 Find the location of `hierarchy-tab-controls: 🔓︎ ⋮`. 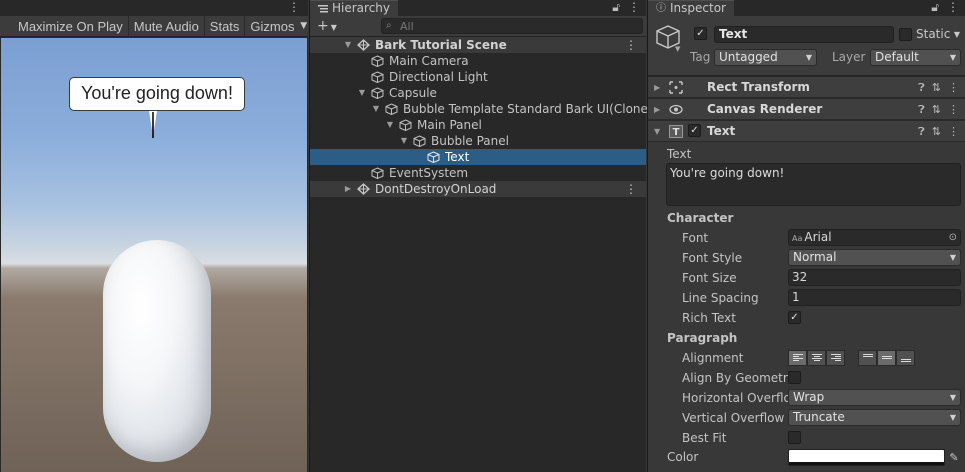

hierarchy-tab-controls: 🔓︎ ⋮ is located at coordinates (622, 7).